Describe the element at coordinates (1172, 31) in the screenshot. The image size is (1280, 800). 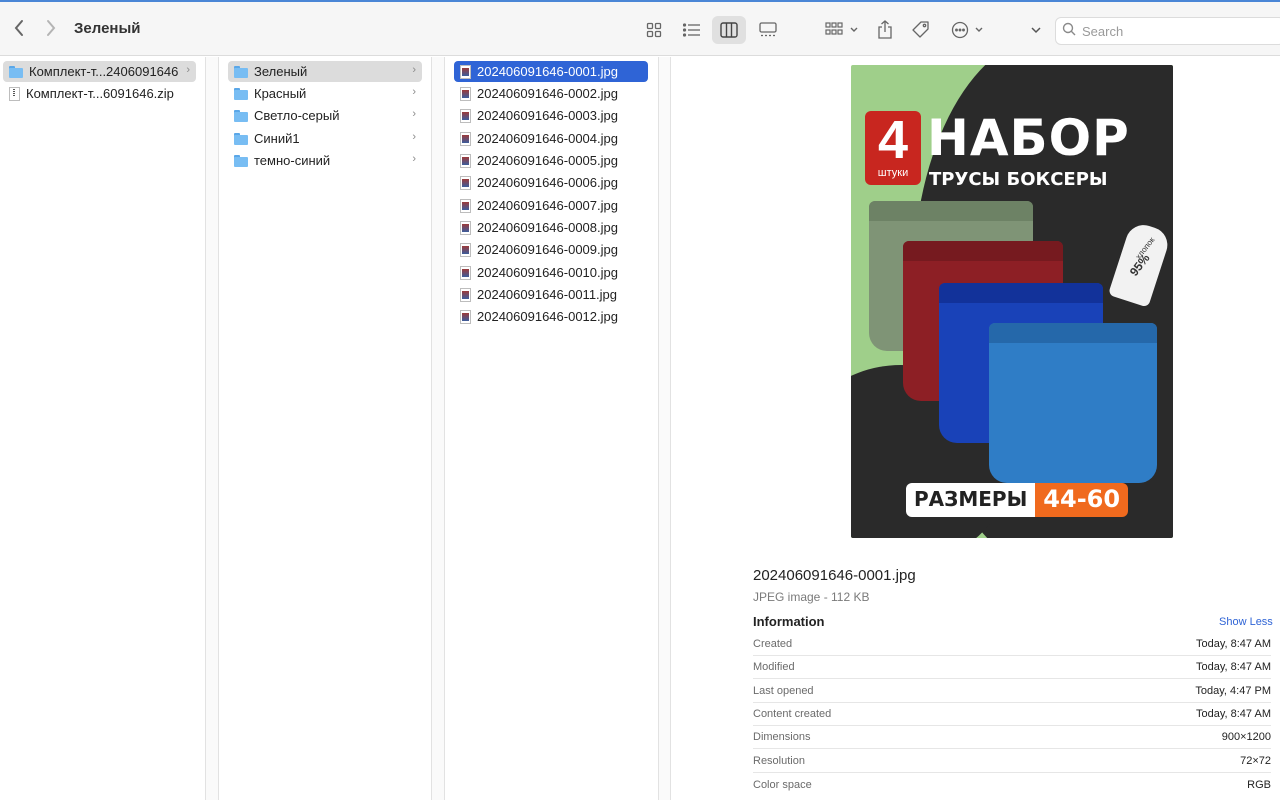
I see `search-input` at that location.